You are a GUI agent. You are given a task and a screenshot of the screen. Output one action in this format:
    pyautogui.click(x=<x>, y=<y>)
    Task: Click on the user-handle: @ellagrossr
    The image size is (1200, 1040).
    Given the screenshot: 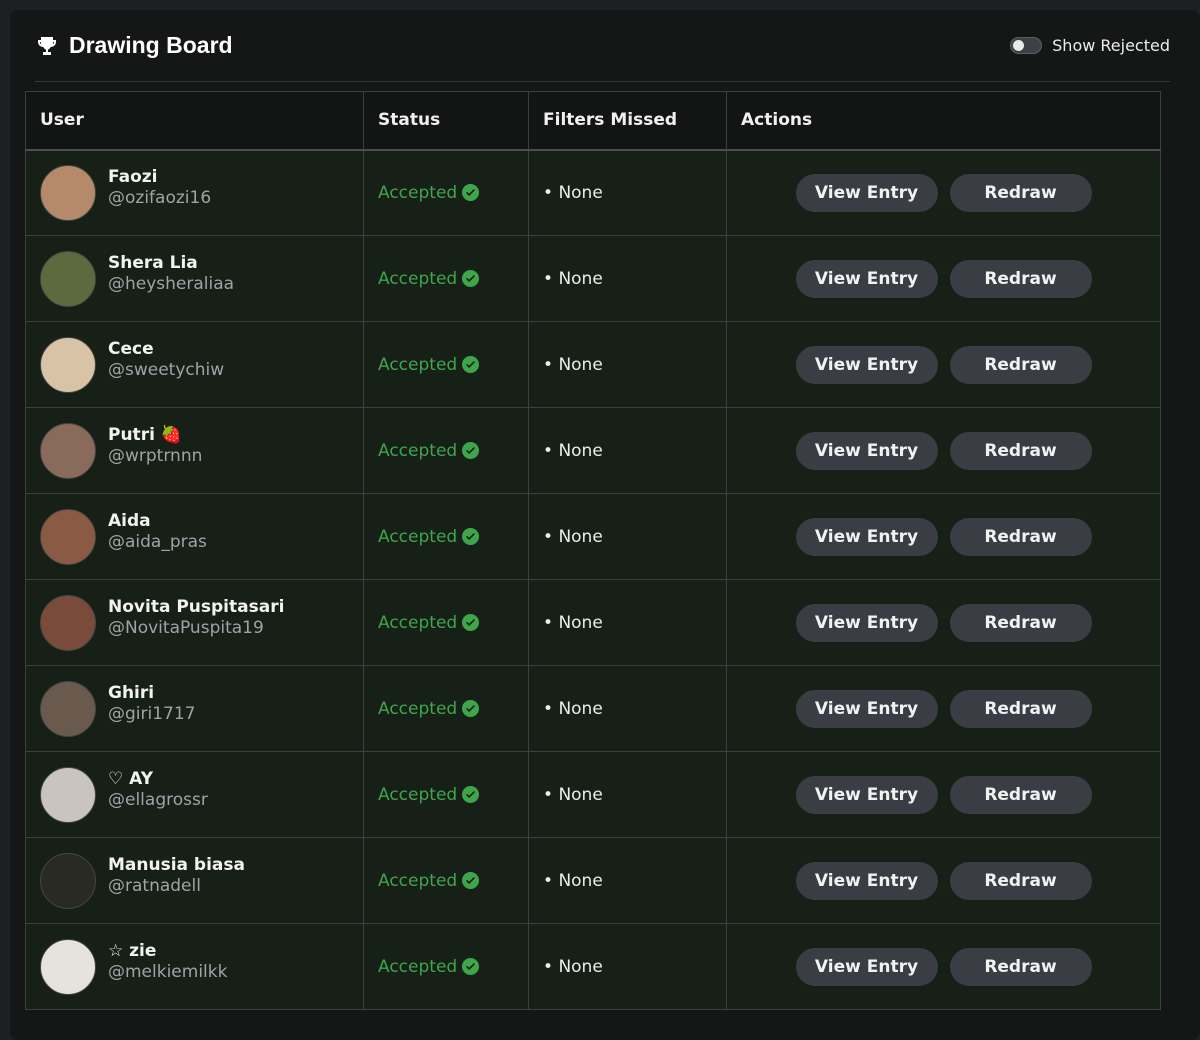 What is the action you would take?
    pyautogui.click(x=158, y=800)
    